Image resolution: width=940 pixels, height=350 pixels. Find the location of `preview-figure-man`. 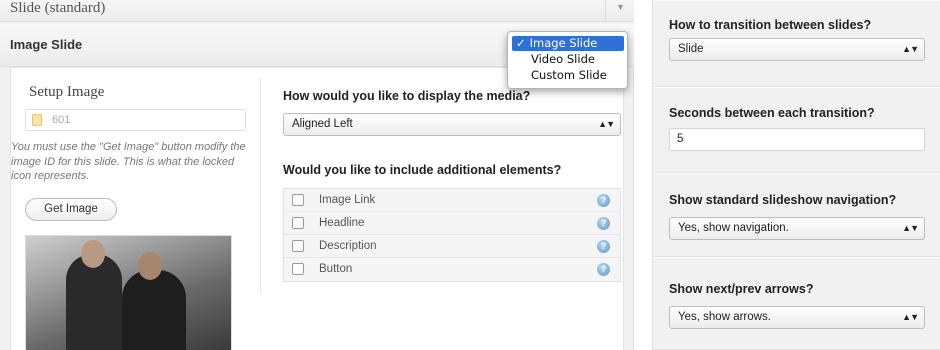

preview-figure-man is located at coordinates (94, 302).